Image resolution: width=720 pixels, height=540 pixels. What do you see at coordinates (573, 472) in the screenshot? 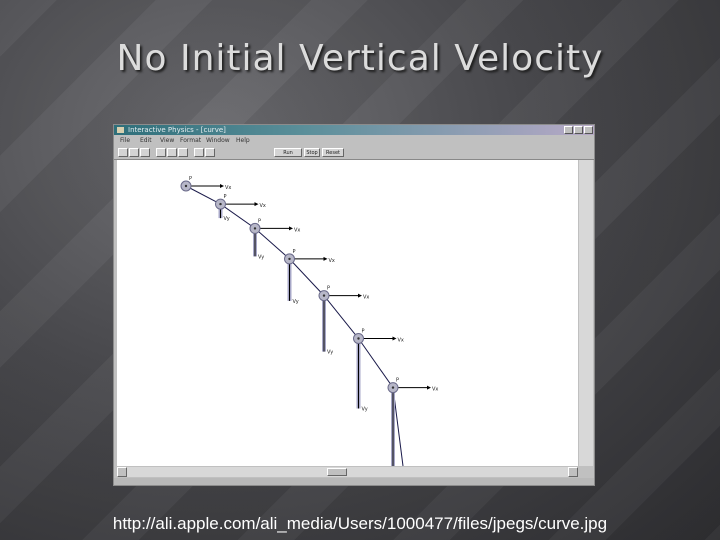
I see `scroll-right-arrow` at bounding box center [573, 472].